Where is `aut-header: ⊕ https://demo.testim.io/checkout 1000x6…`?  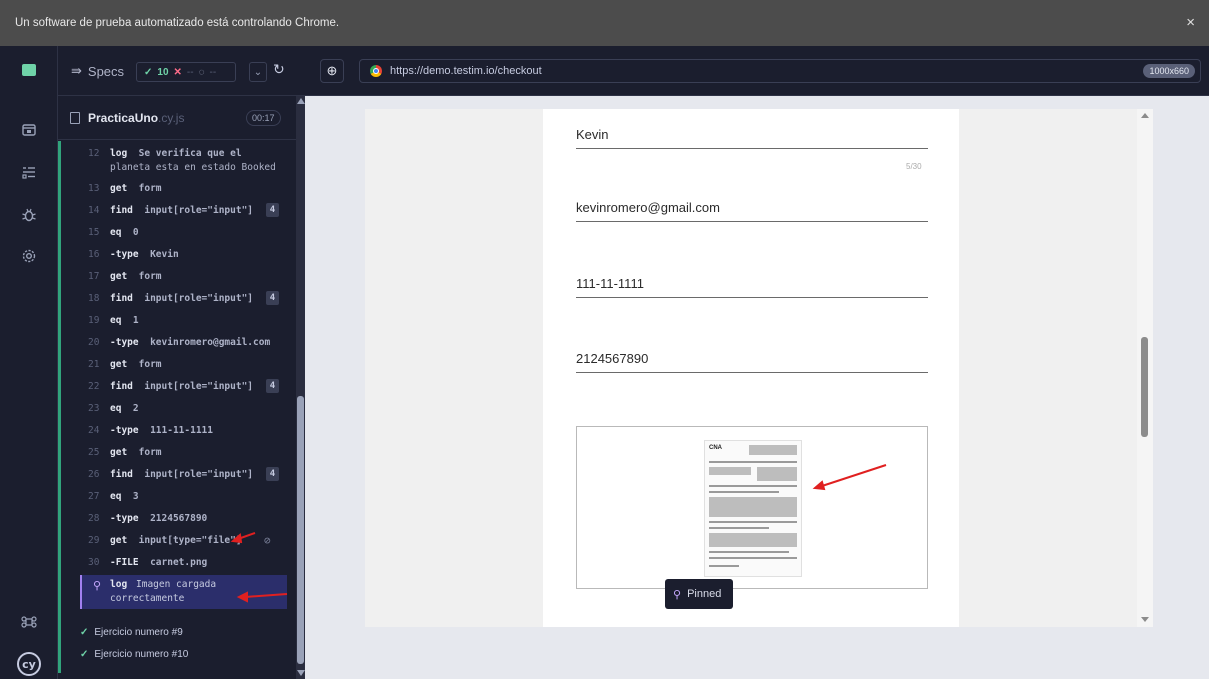
aut-header: ⊕ https://demo.testim.io/checkout 1000x6… is located at coordinates (757, 71).